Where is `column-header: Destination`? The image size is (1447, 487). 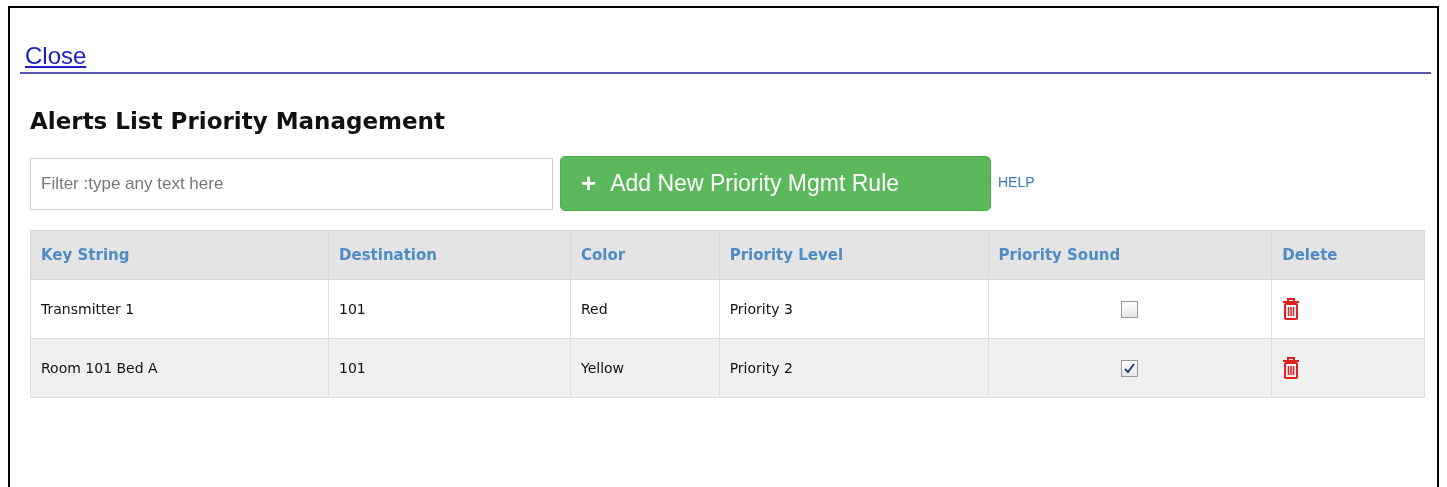
column-header: Destination is located at coordinates (449, 255).